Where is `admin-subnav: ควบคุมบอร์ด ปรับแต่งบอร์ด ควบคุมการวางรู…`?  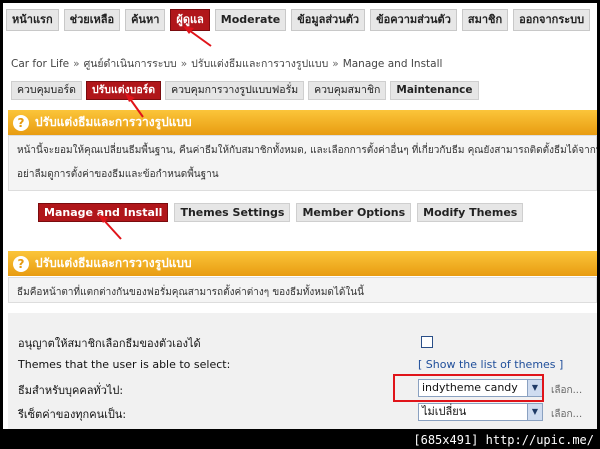
admin-subnav: ควบคุมบอร์ด ปรับแต่งบอร์ด ควบคุมการวางรู… is located at coordinates (245, 90).